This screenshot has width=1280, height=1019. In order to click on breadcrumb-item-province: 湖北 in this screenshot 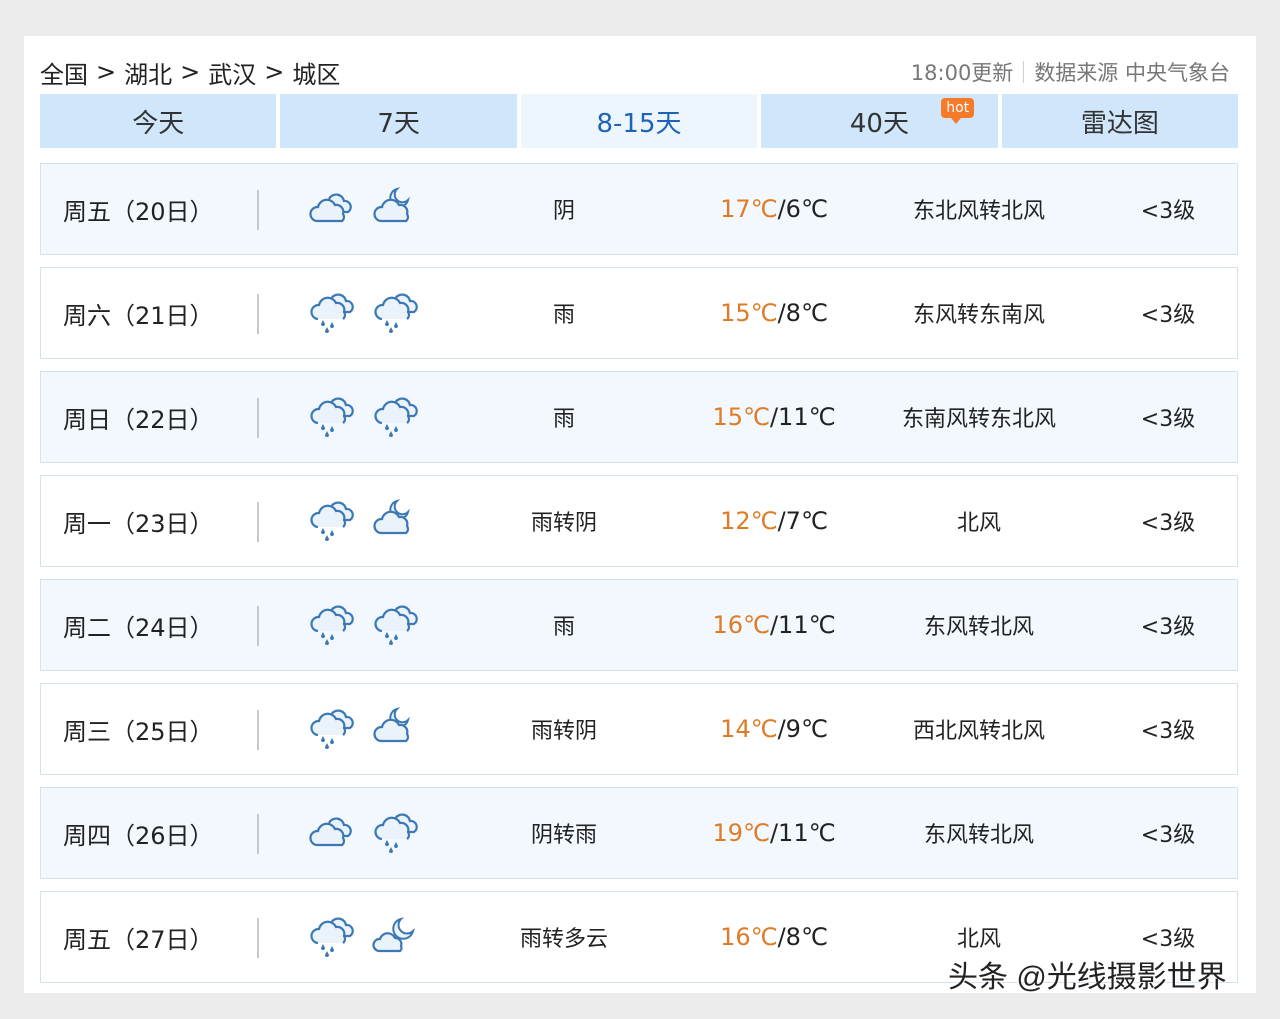, I will do `click(148, 72)`.